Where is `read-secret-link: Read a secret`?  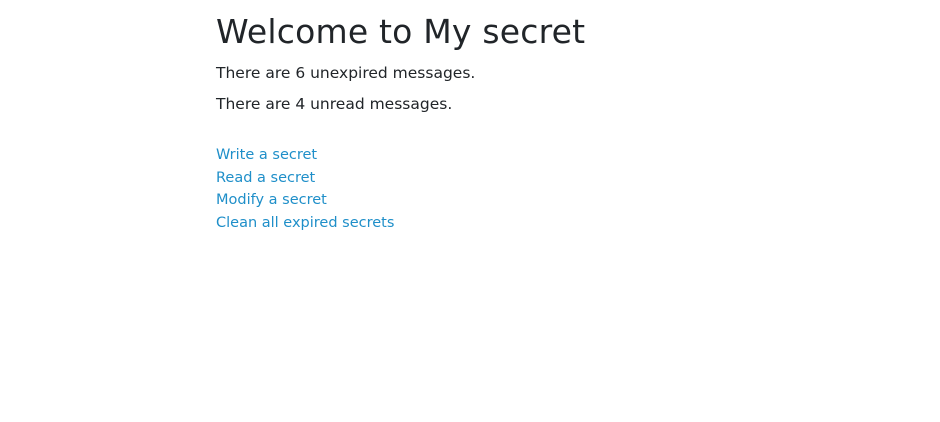
read-secret-link: Read a secret is located at coordinates (265, 178).